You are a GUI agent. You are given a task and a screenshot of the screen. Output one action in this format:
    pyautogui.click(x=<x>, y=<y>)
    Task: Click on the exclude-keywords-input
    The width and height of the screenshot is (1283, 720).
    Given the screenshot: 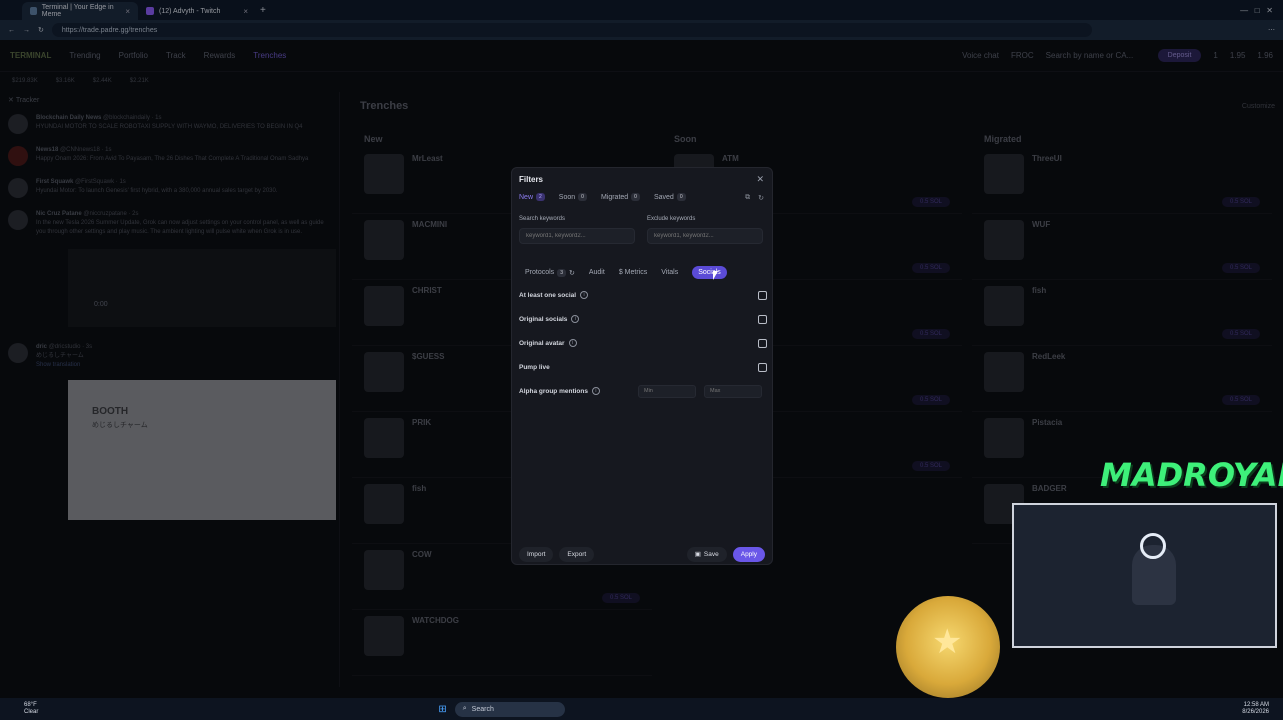 What is the action you would take?
    pyautogui.click(x=705, y=236)
    